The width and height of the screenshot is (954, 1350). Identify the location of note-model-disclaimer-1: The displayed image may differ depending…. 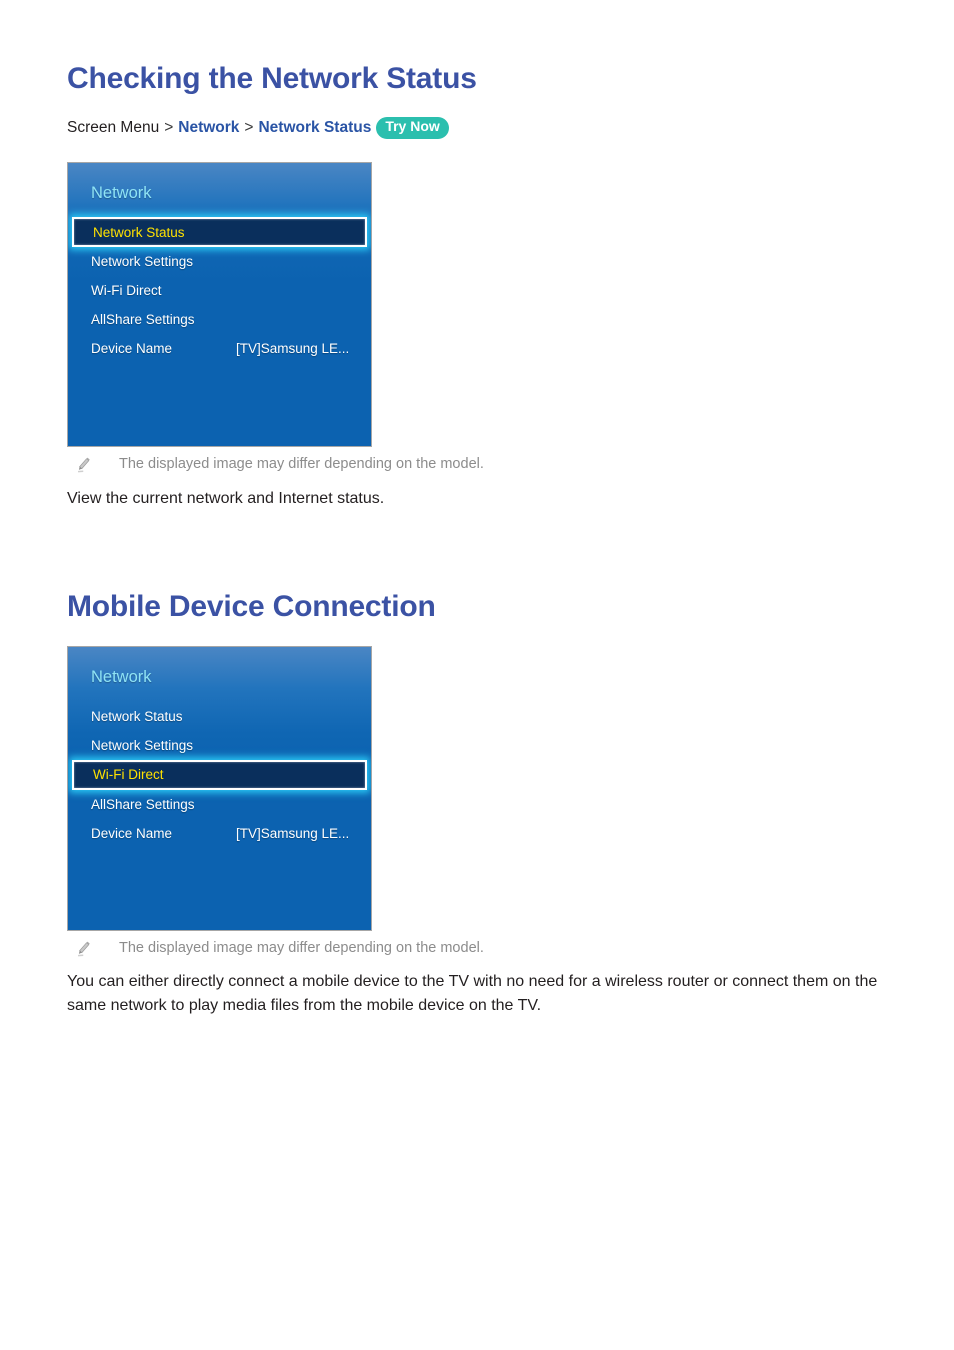
(477, 464).